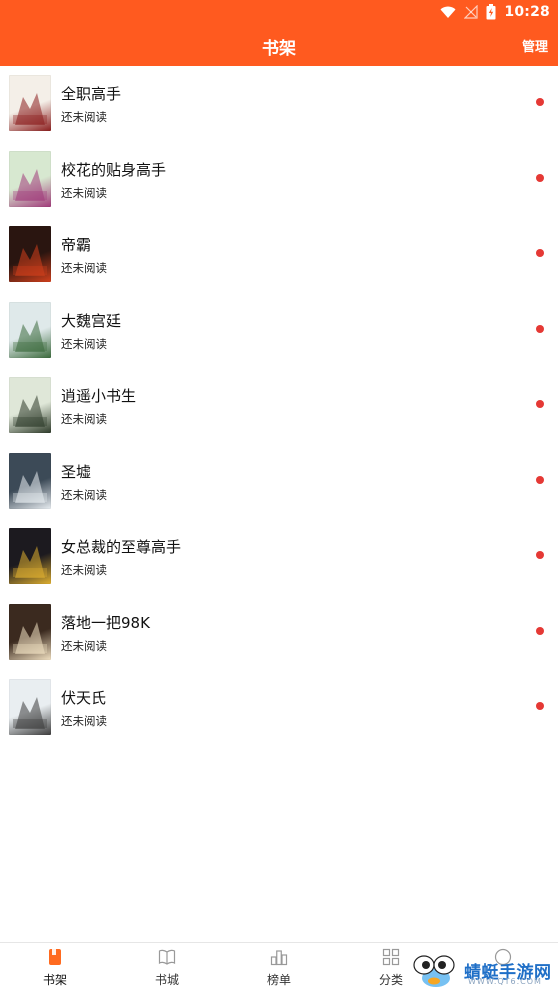 The height and width of the screenshot is (993, 558). I want to click on wifi-icon, so click(448, 12).